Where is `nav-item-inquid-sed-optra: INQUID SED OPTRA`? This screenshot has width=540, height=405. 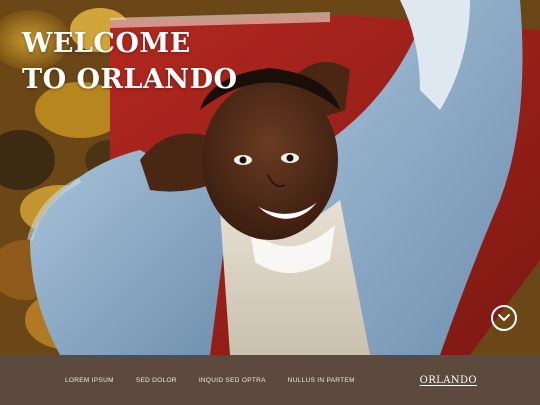 nav-item-inquid-sed-optra: INQUID SED OPTRA is located at coordinates (232, 380).